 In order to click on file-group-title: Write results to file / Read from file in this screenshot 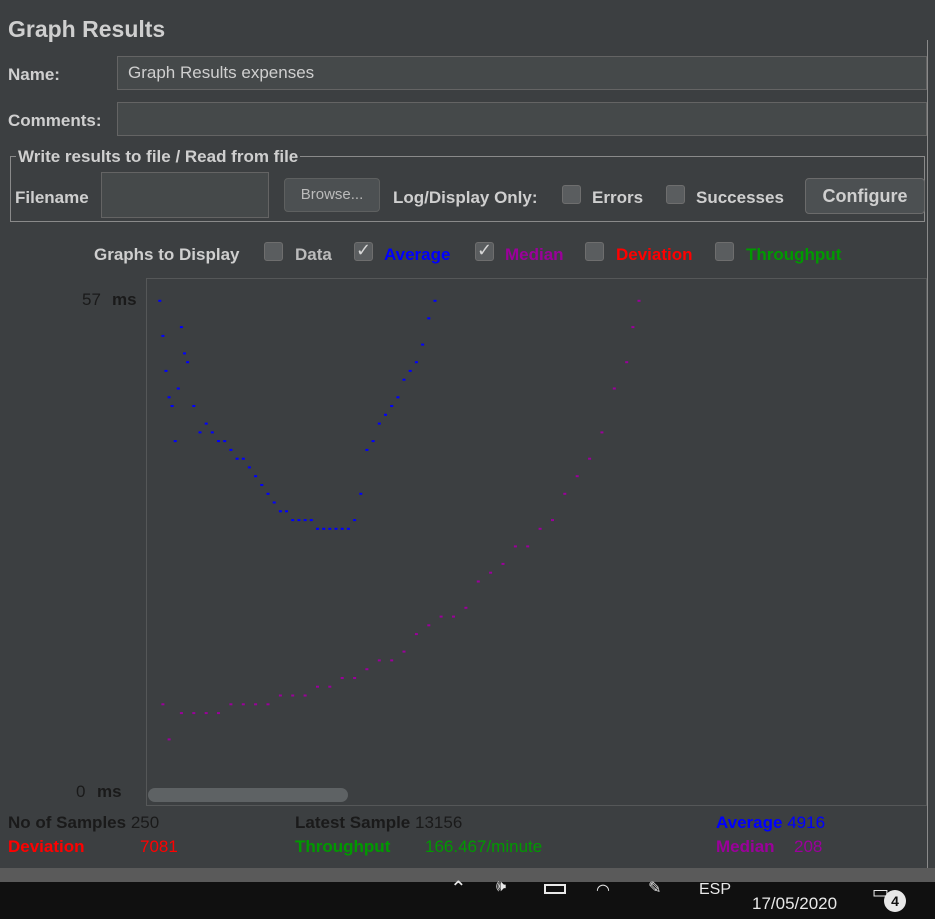, I will do `click(158, 157)`.